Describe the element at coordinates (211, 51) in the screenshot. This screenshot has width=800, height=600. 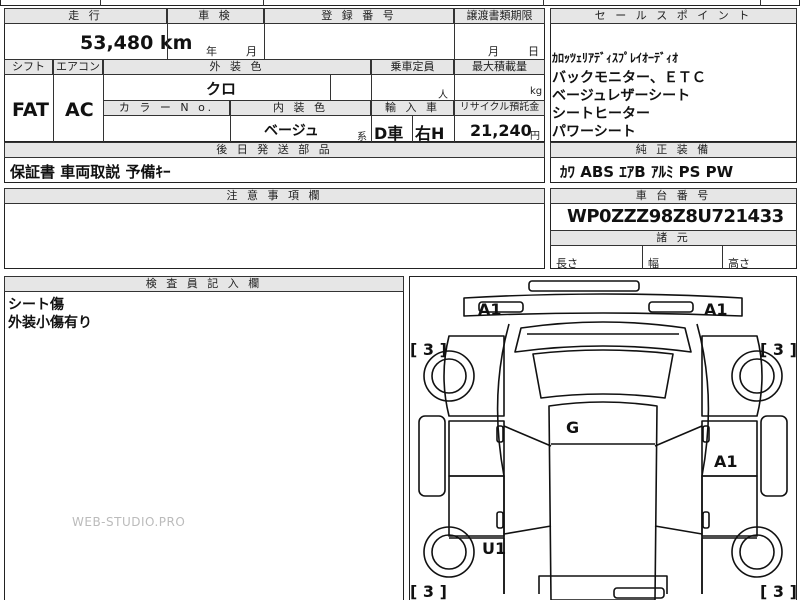
I see `inspection-year: 年` at that location.